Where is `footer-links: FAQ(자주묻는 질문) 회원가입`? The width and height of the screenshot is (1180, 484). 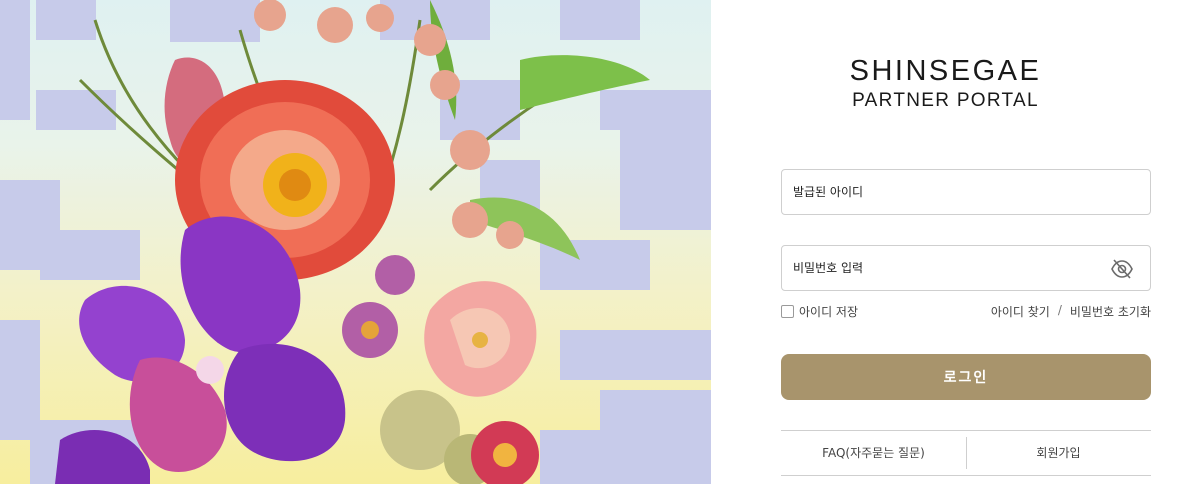 footer-links: FAQ(자주묻는 질문) 회원가입 is located at coordinates (966, 453).